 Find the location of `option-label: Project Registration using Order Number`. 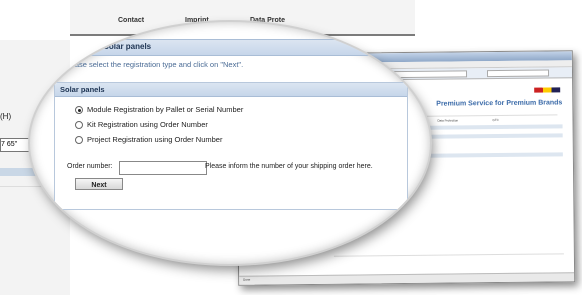

option-label: Project Registration using Order Number is located at coordinates (155, 139).